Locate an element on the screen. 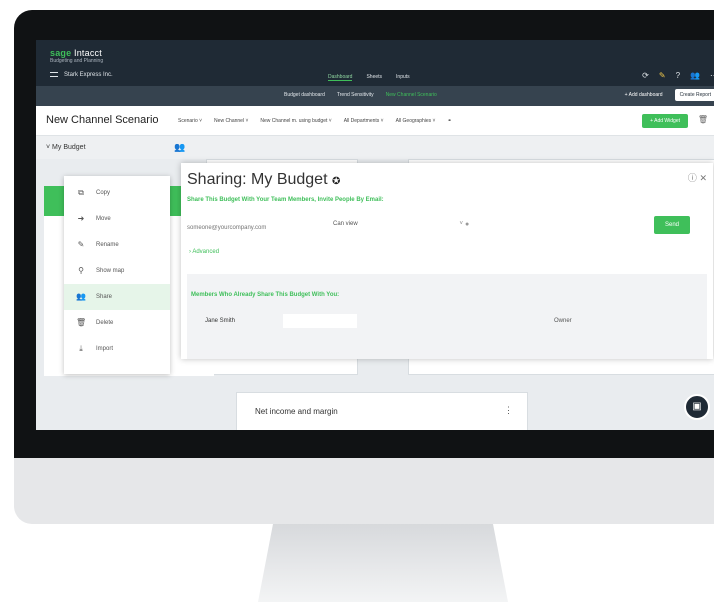 This screenshot has height=602, width=714. add-widget-button: + Add Widget is located at coordinates (665, 121).